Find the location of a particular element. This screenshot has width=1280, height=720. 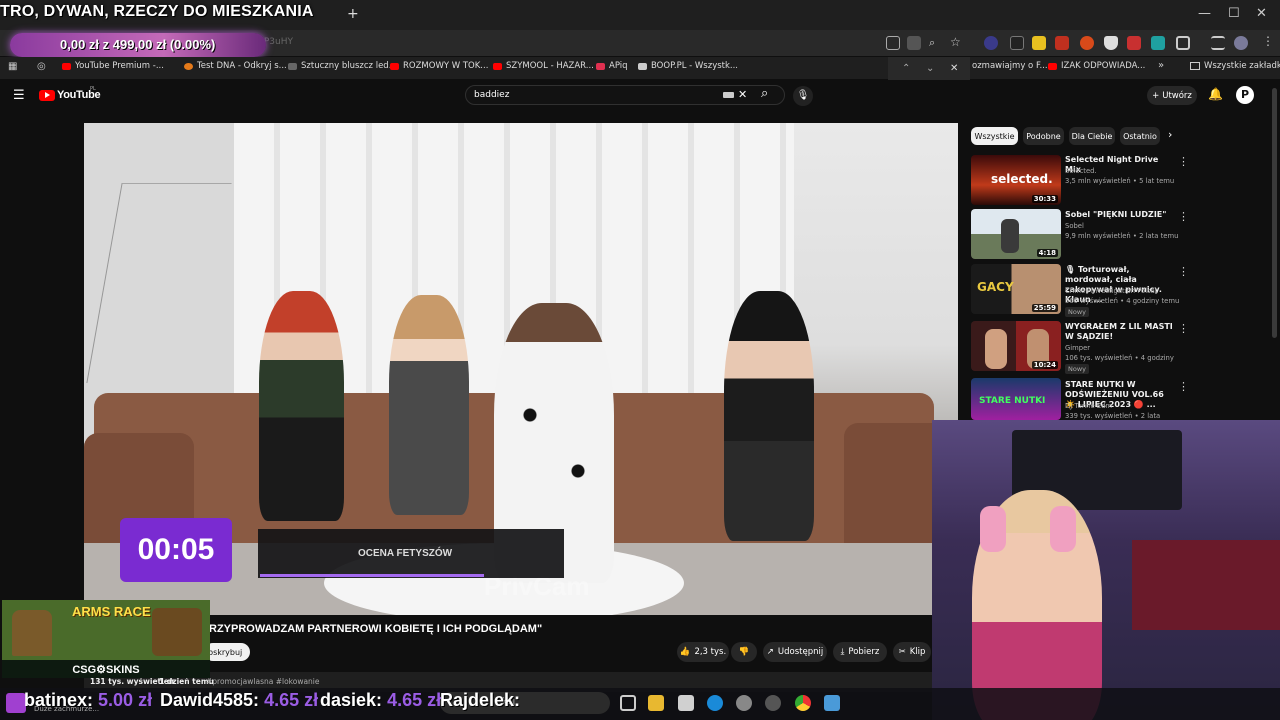

app-icon is located at coordinates (773, 703).